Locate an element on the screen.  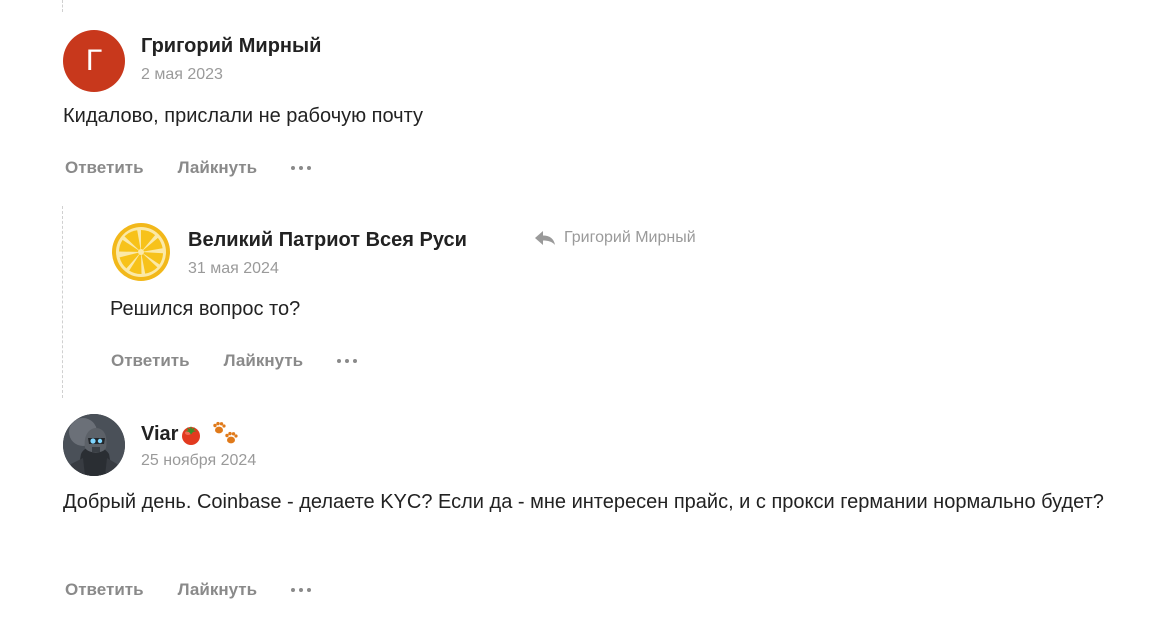
author-name: Viar is located at coordinates (160, 433).